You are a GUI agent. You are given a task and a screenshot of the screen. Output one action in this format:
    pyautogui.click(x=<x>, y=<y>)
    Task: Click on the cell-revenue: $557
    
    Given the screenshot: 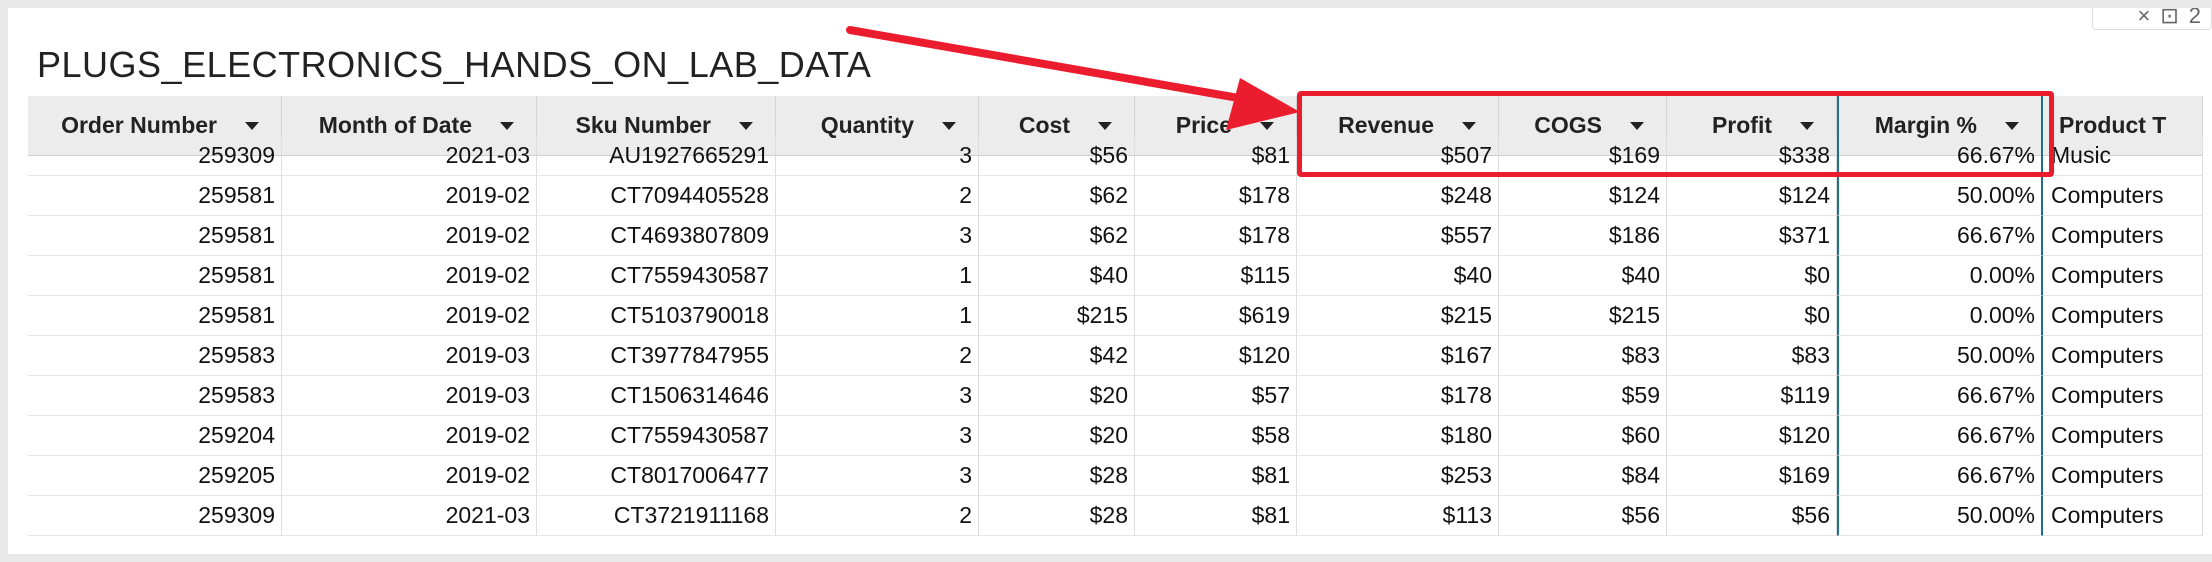 What is the action you would take?
    pyautogui.click(x=1398, y=236)
    